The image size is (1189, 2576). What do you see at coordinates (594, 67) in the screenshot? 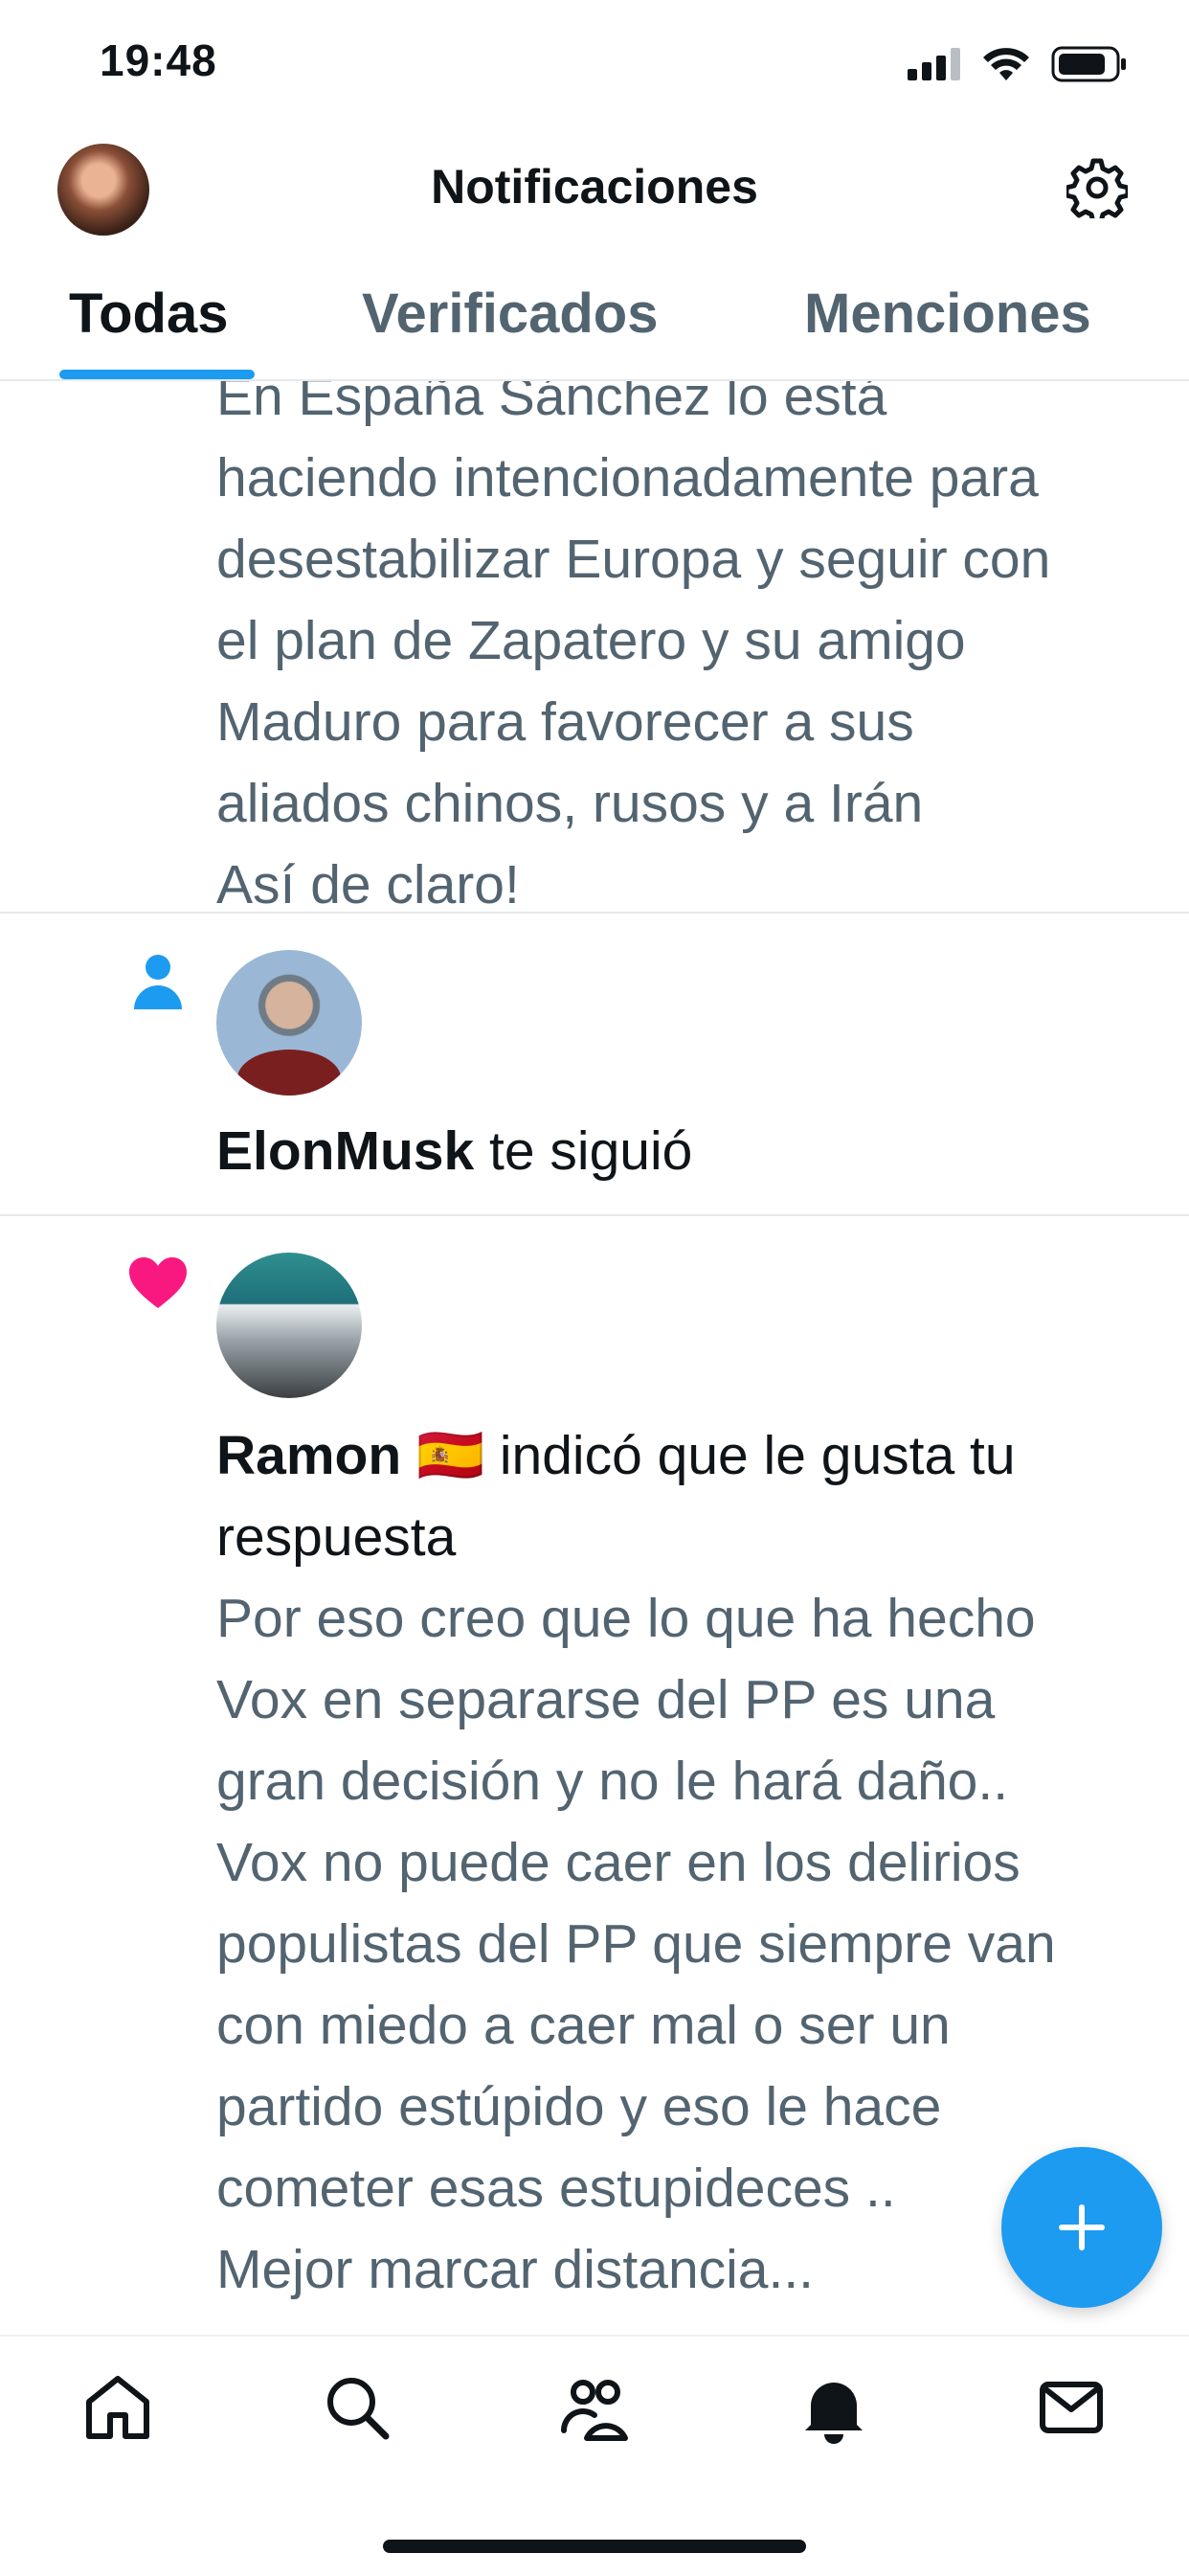
I see `status-bar: 19:48` at bounding box center [594, 67].